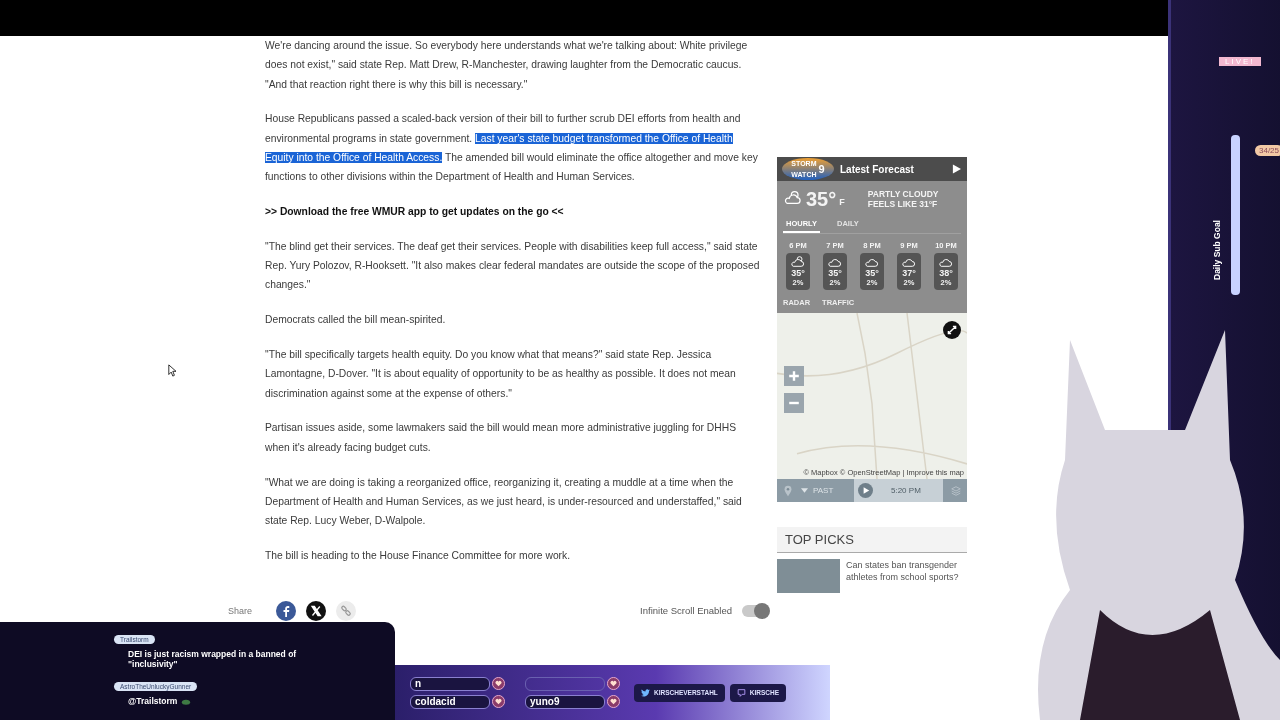 Image resolution: width=1280 pixels, height=720 pixels. What do you see at coordinates (755, 610) in the screenshot?
I see `infinite-scroll-toggle` at bounding box center [755, 610].